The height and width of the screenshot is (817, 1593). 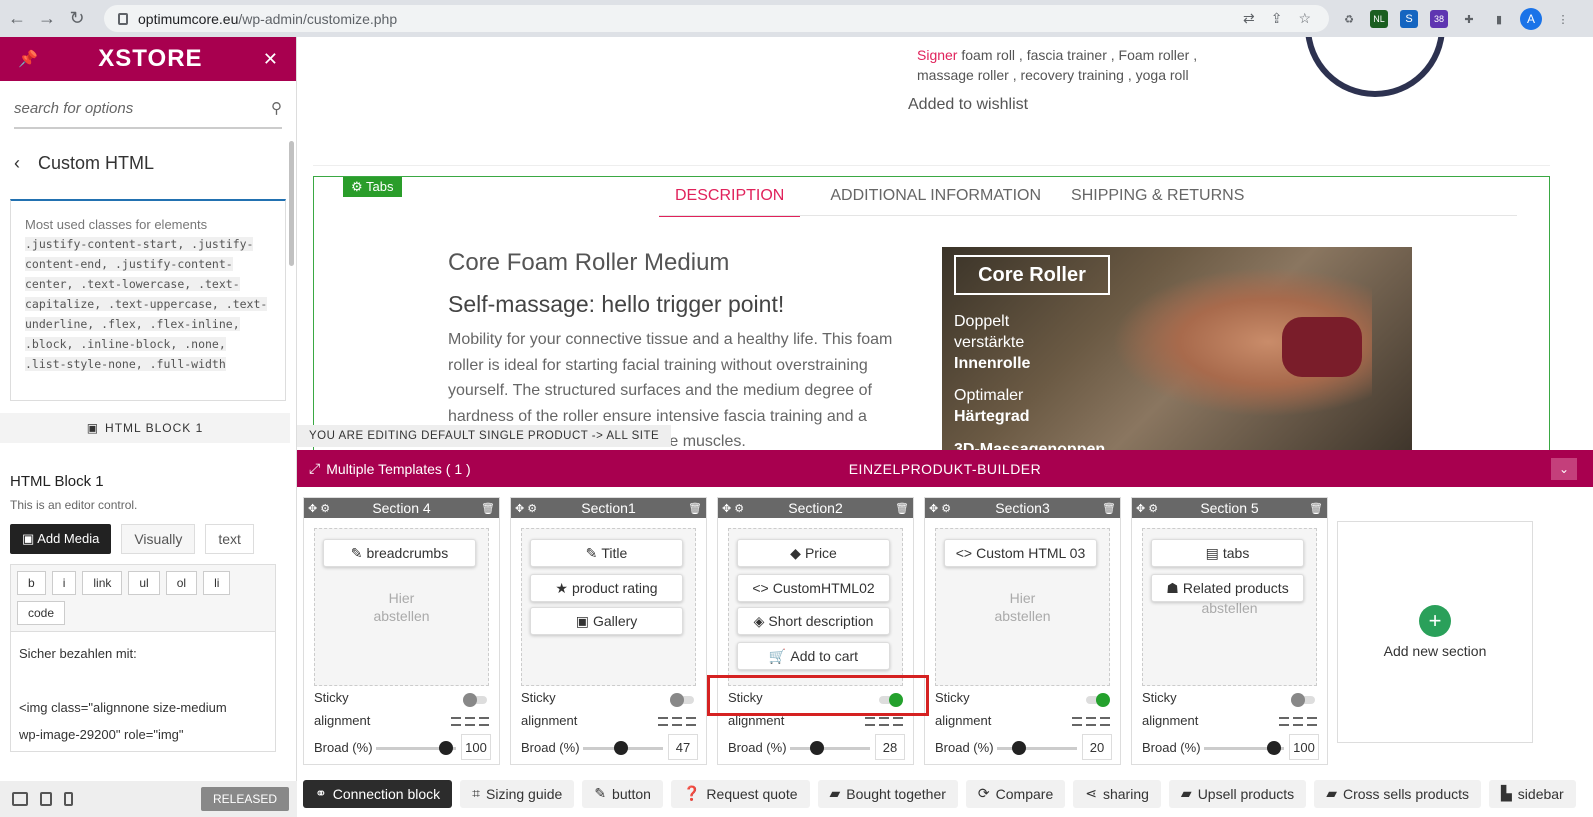 What do you see at coordinates (1071, 55) in the screenshot?
I see `tag-link: fascia trainer ,` at bounding box center [1071, 55].